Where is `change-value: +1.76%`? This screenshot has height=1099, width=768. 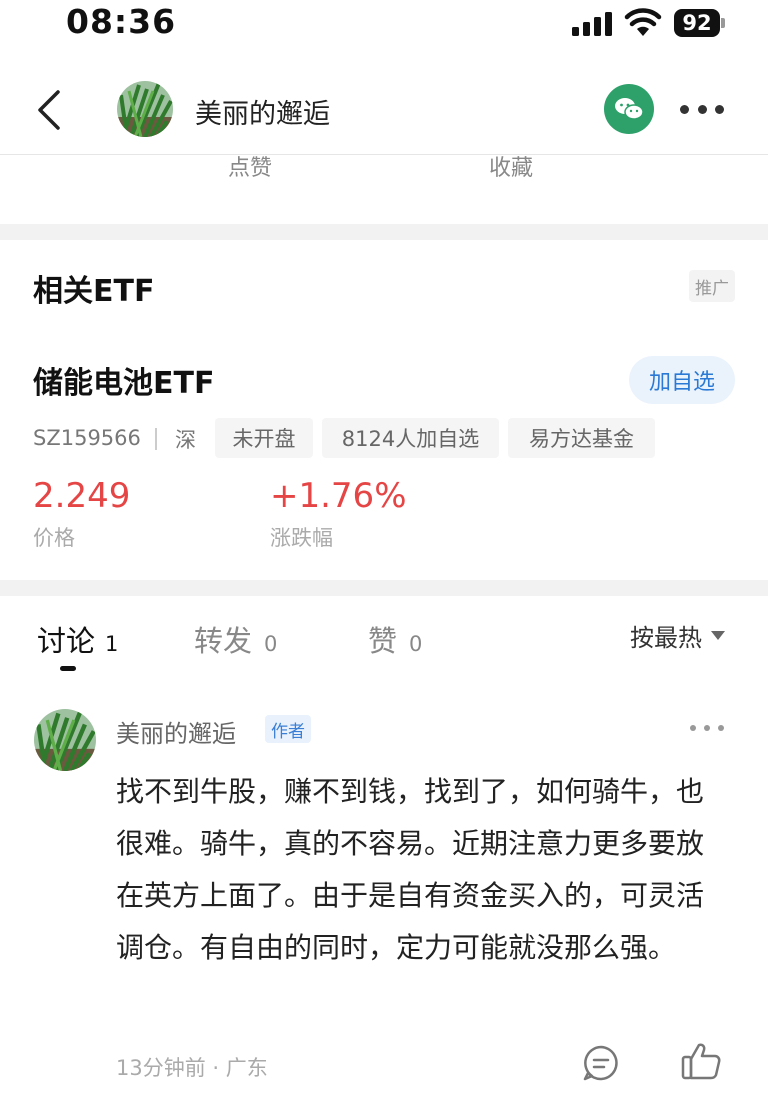 change-value: +1.76% is located at coordinates (338, 496).